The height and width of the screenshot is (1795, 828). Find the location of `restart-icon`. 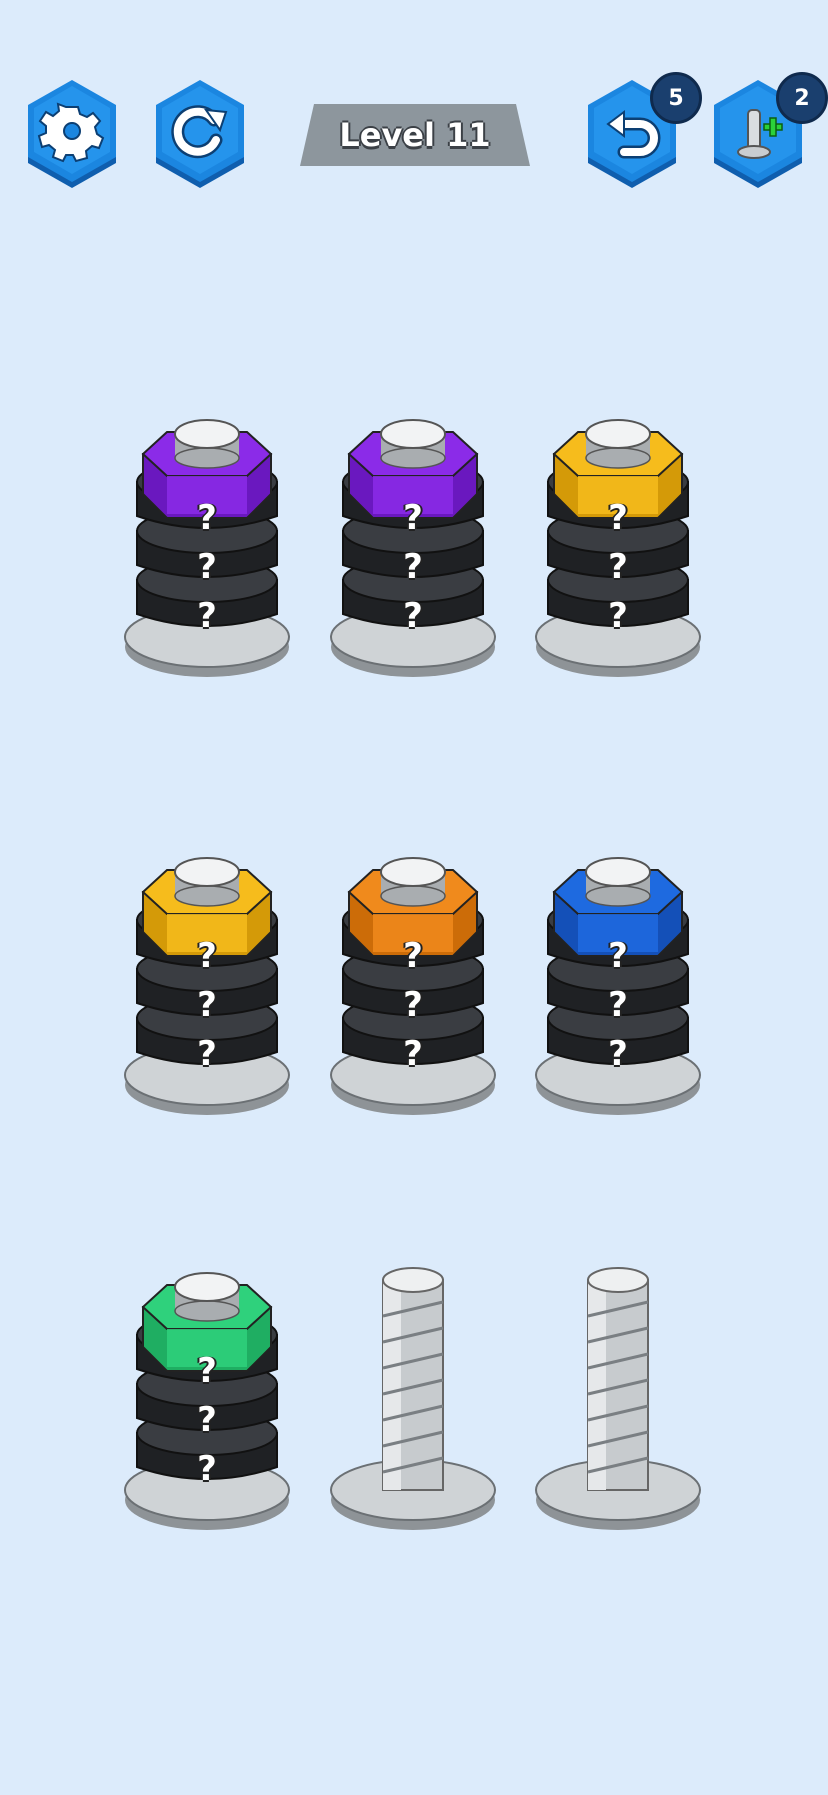

restart-icon is located at coordinates (199, 132).